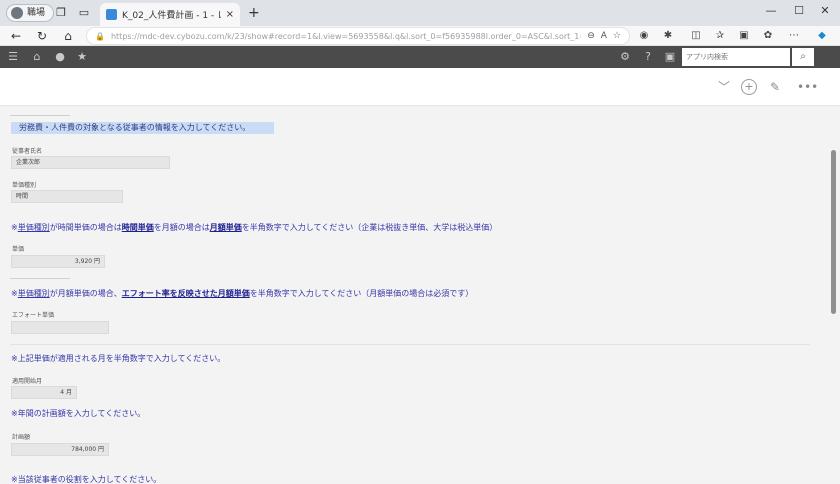  Describe the element at coordinates (42, 36) in the screenshot. I see `refresh-icon: ↻` at that location.